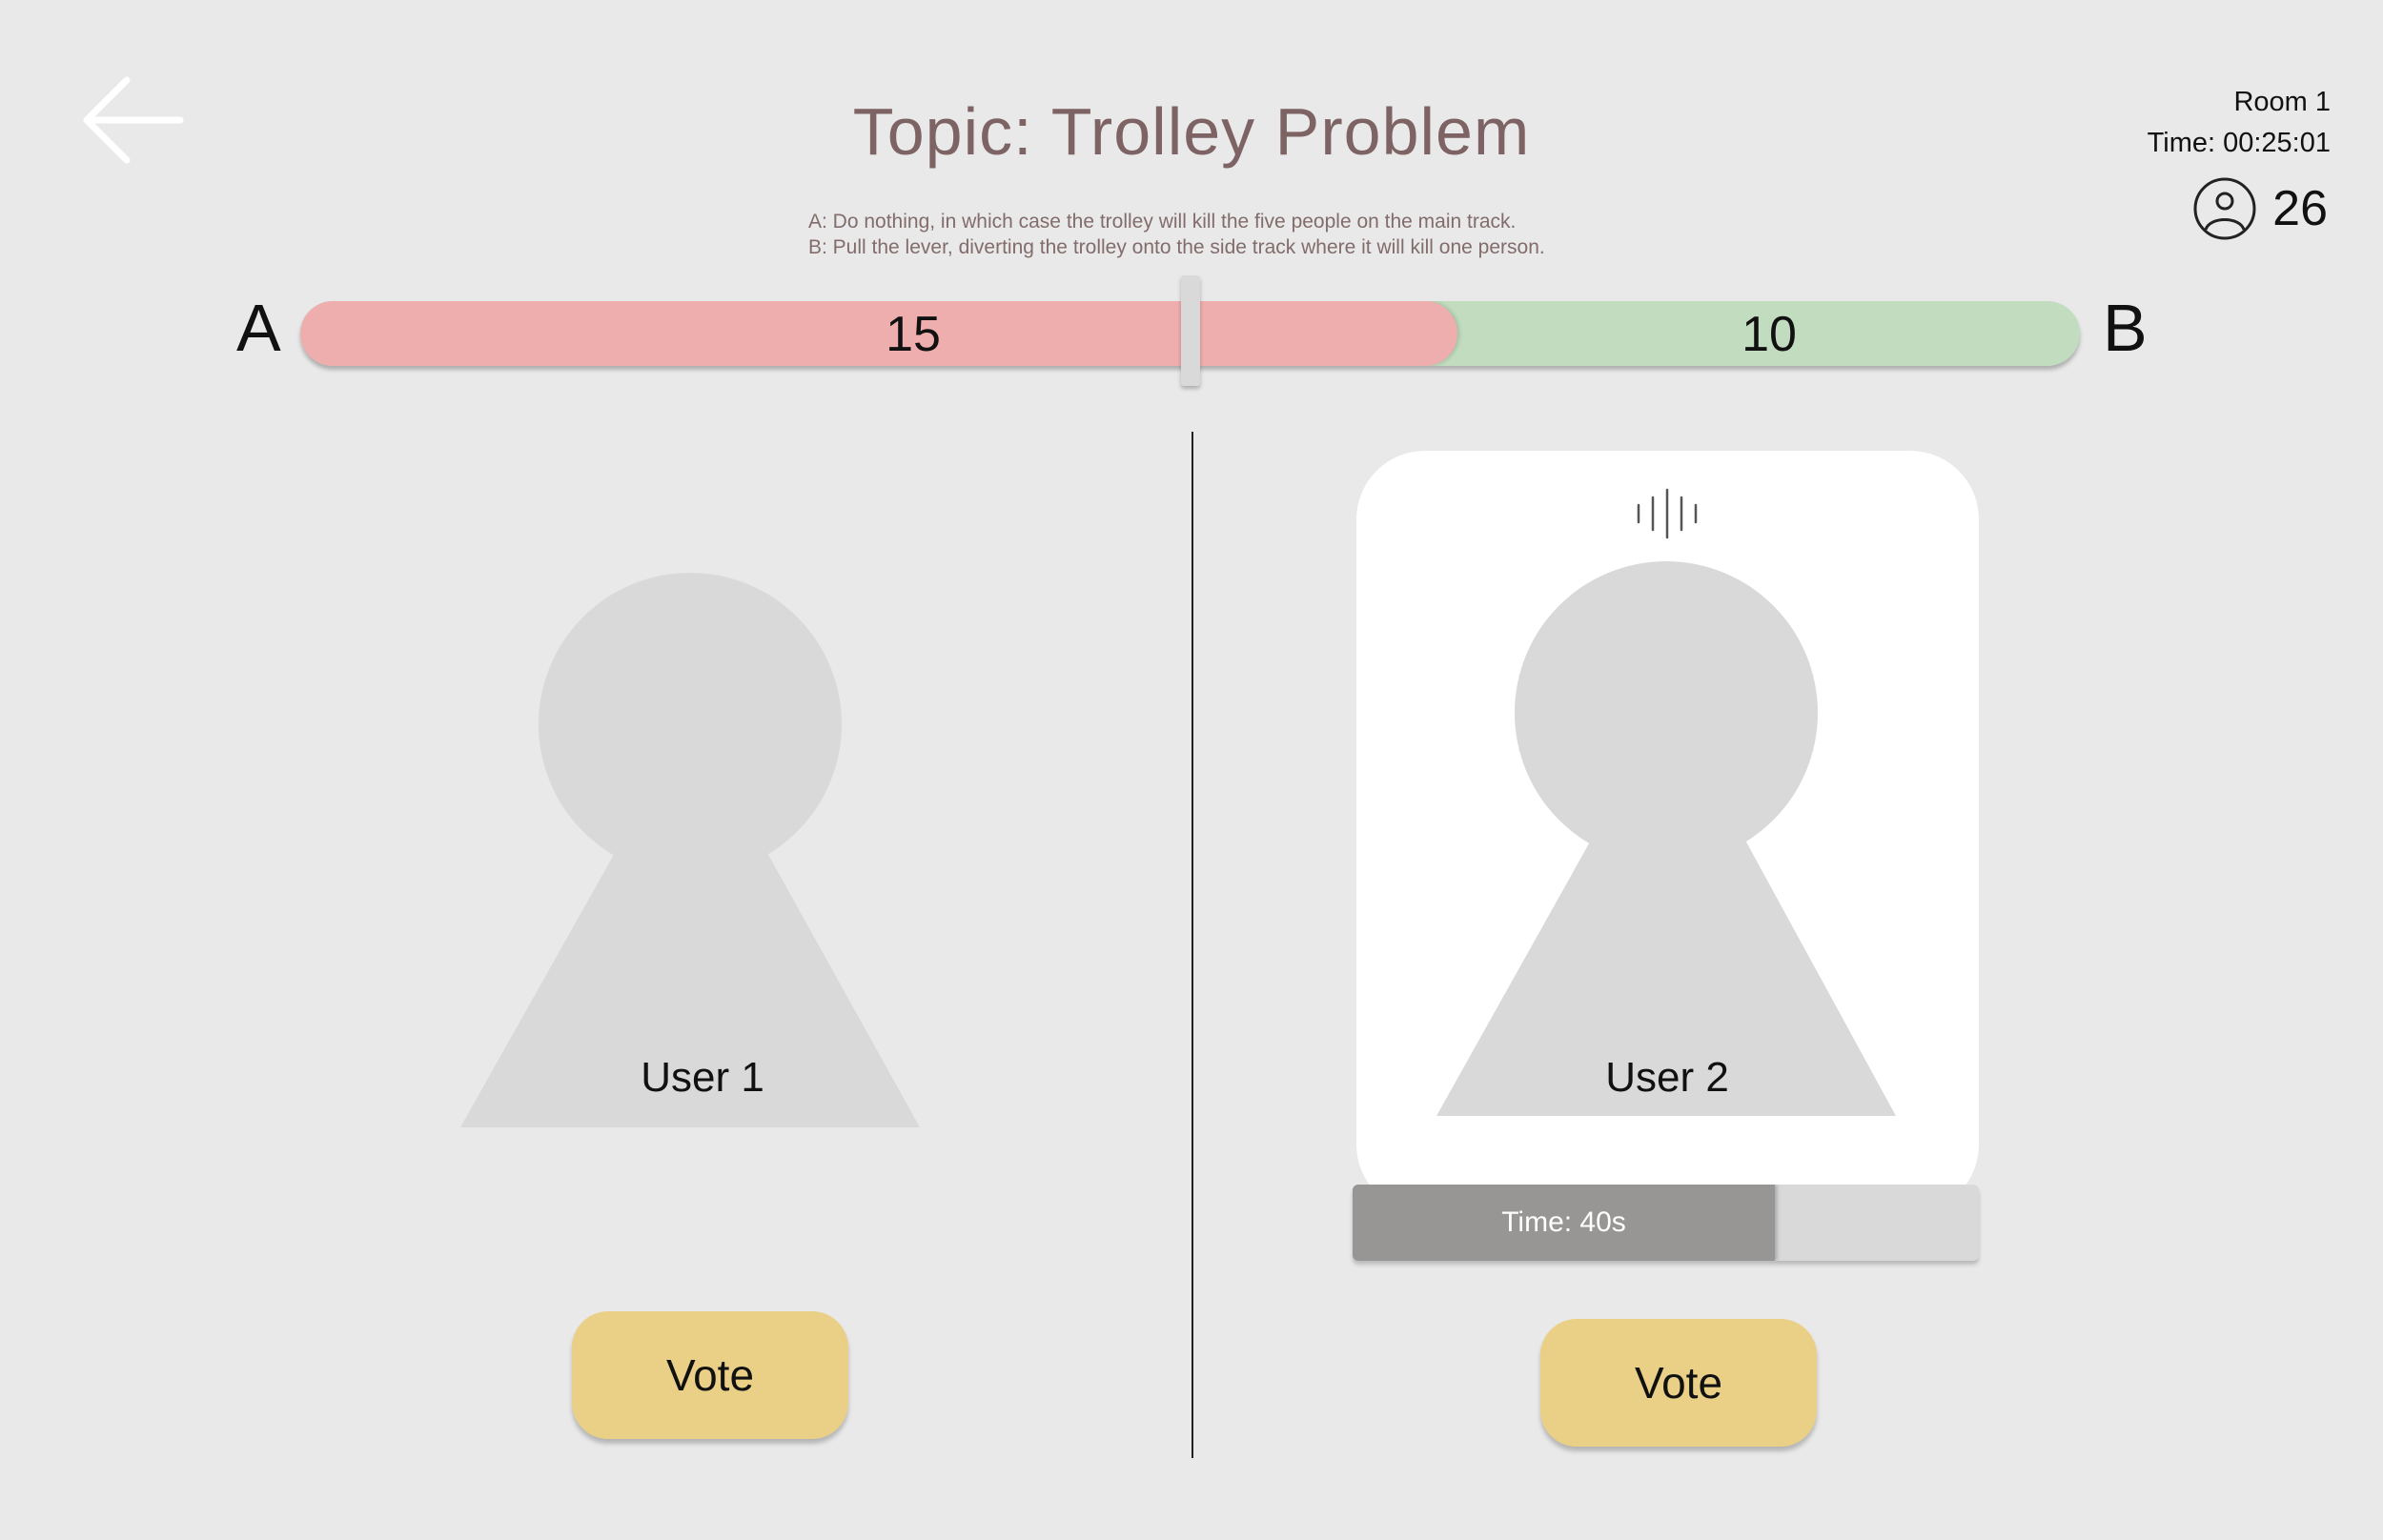 The width and height of the screenshot is (2383, 1540). I want to click on speaker-timer-label: Time: 40s, so click(1564, 1222).